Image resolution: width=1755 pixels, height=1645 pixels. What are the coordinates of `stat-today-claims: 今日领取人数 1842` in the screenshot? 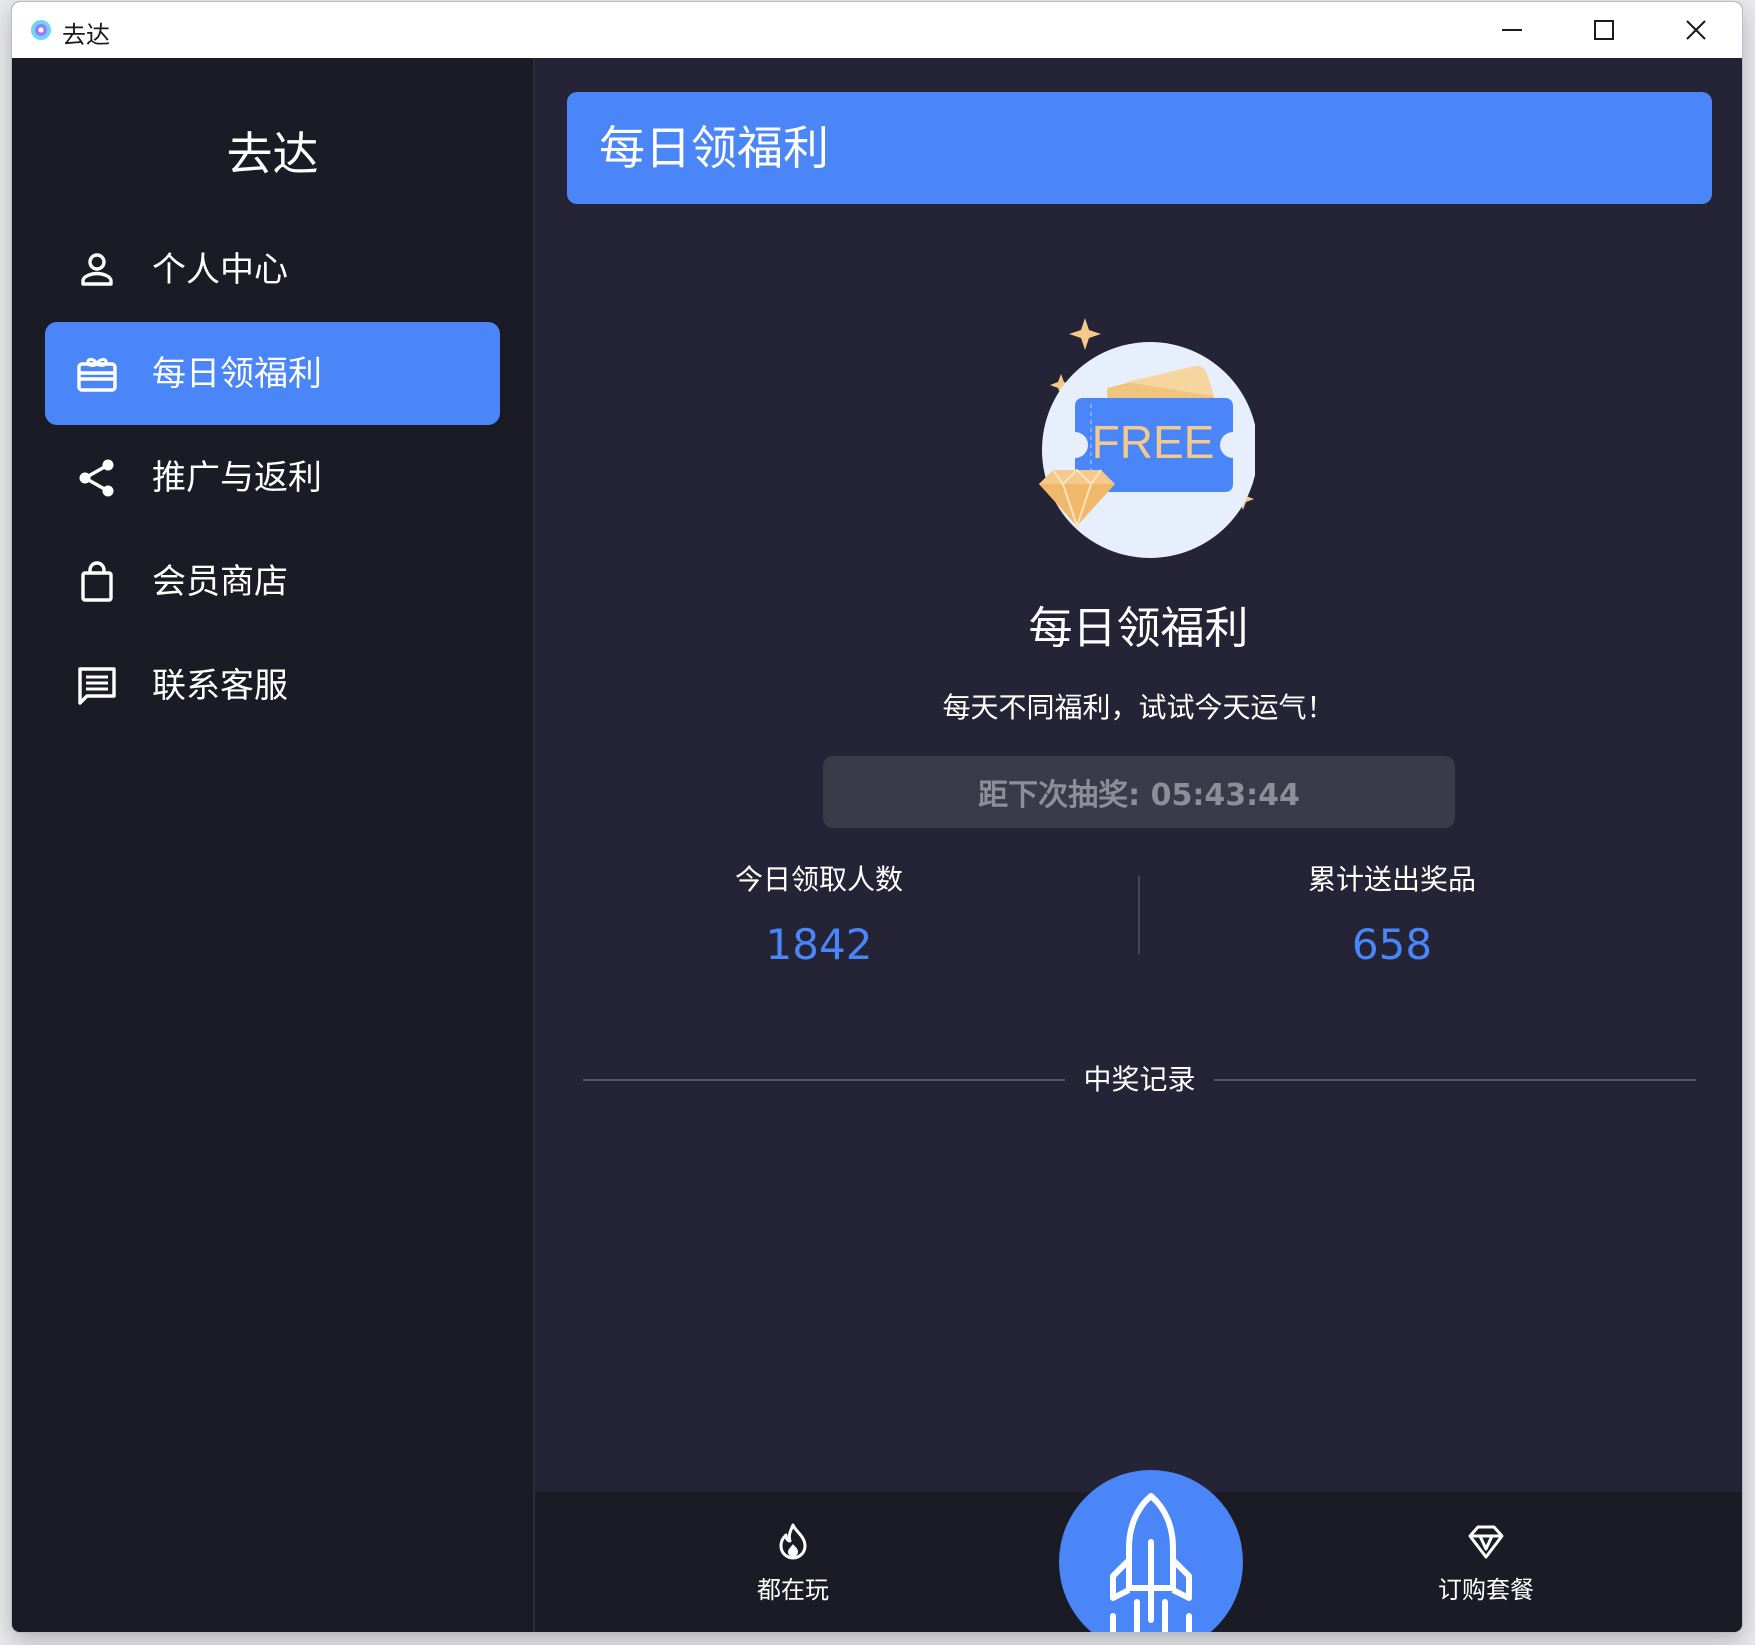 It's located at (819, 916).